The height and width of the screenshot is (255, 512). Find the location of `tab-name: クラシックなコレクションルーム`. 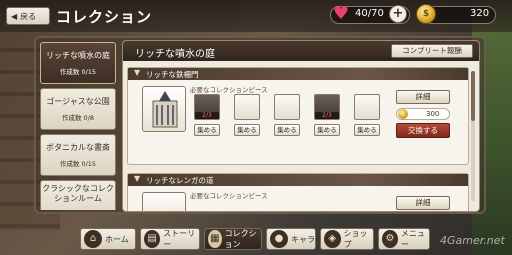

tab-name: クラシックなコレクションルーム is located at coordinates (78, 193).